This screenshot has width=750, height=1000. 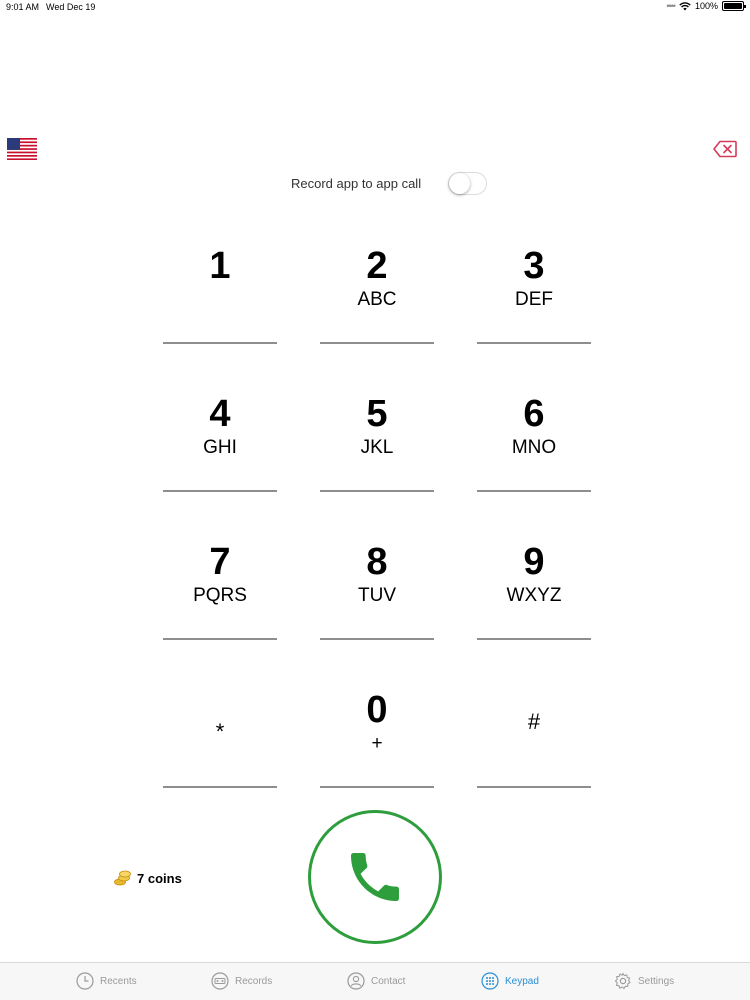 I want to click on status-time: 9:01 AM, so click(x=23, y=7).